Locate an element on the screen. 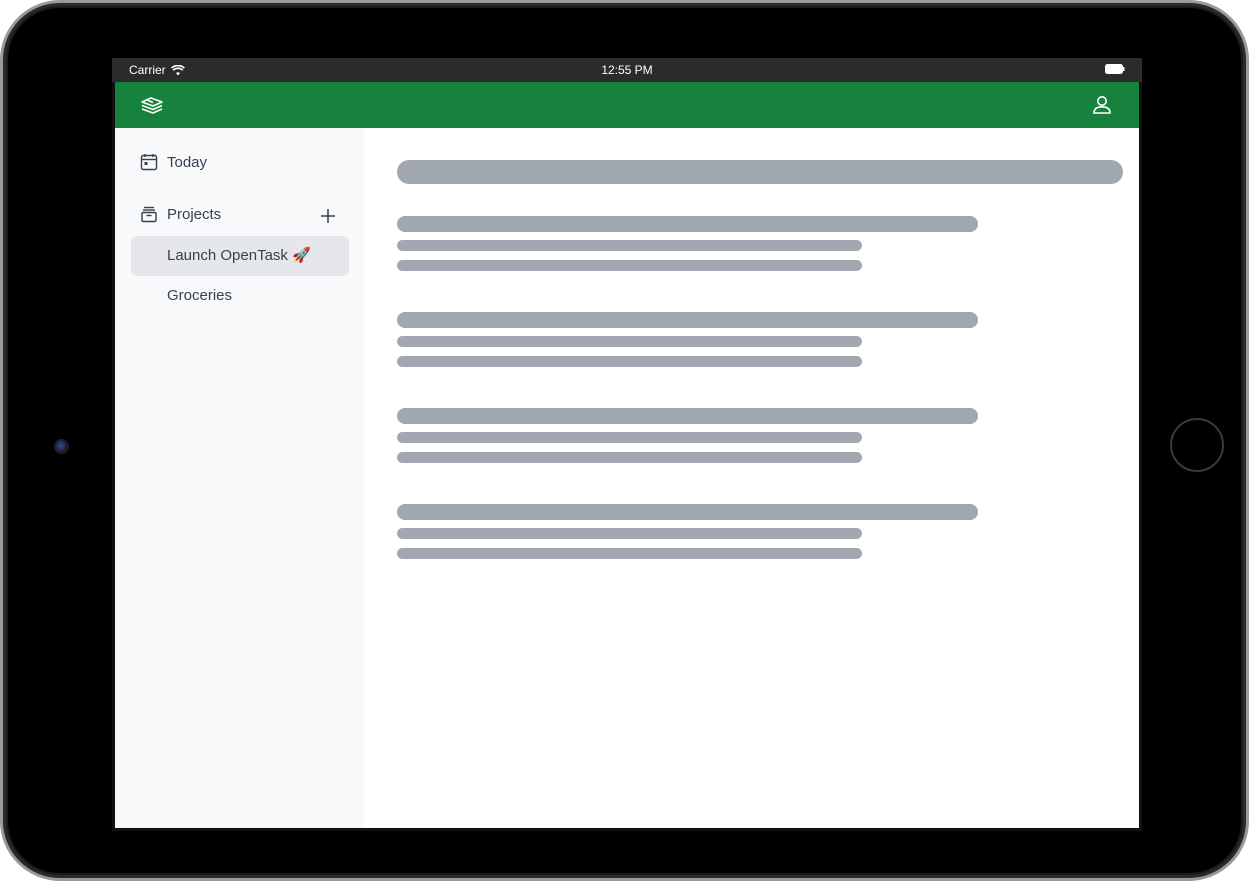 Image resolution: width=1249 pixels, height=881 pixels. sidebar-item-launch-opentask: Launch OpenTask 🚀 is located at coordinates (240, 256).